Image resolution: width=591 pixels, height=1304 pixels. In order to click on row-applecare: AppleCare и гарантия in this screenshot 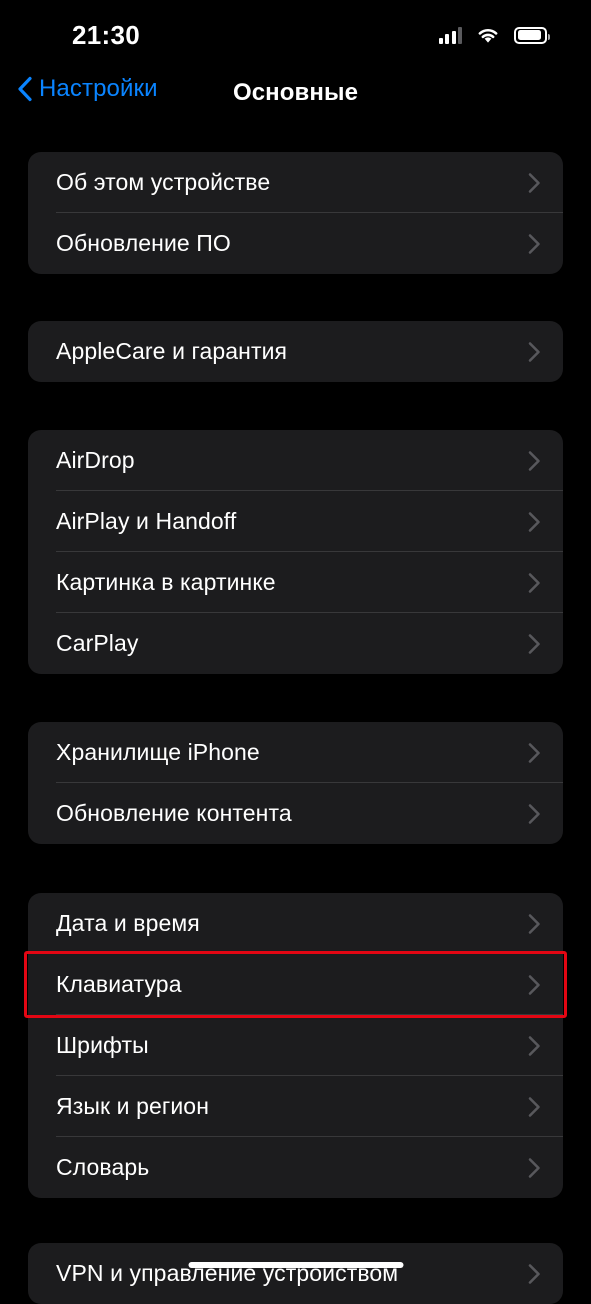, I will do `click(295, 351)`.